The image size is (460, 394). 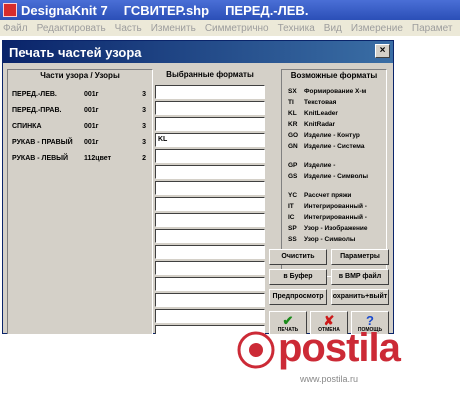 What do you see at coordinates (321, 113) in the screenshot?
I see `format-label: KnitLeader` at bounding box center [321, 113].